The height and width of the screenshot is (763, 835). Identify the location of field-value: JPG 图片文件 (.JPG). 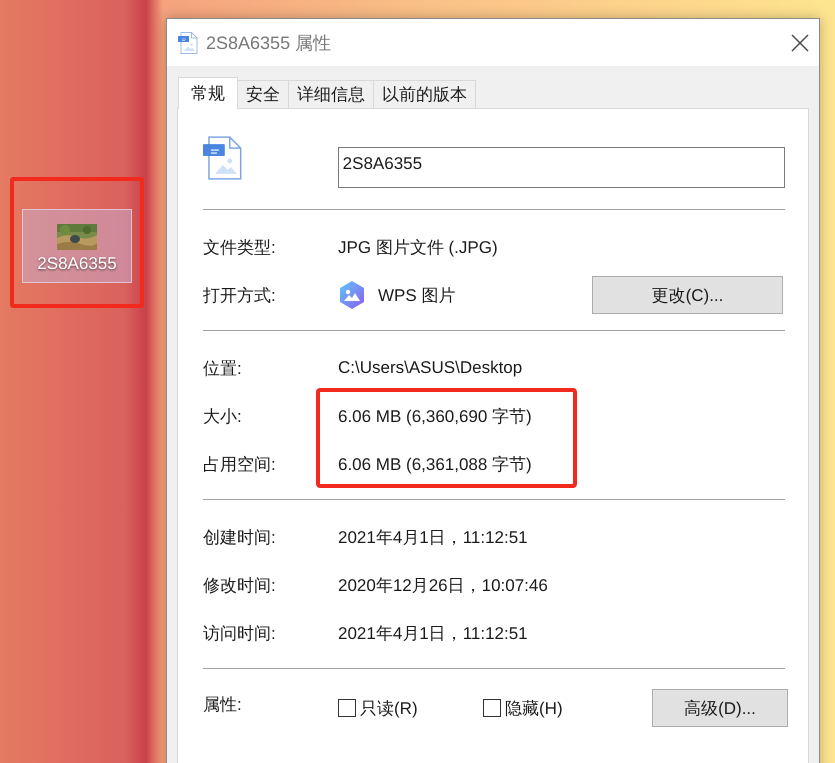
(418, 247).